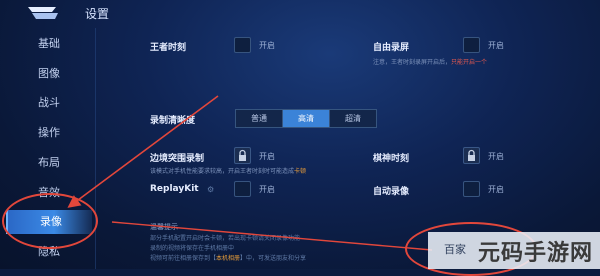 Image resolution: width=600 pixels, height=276 pixels. What do you see at coordinates (455, 249) in the screenshot?
I see `watermark-small-text: 百家` at bounding box center [455, 249].